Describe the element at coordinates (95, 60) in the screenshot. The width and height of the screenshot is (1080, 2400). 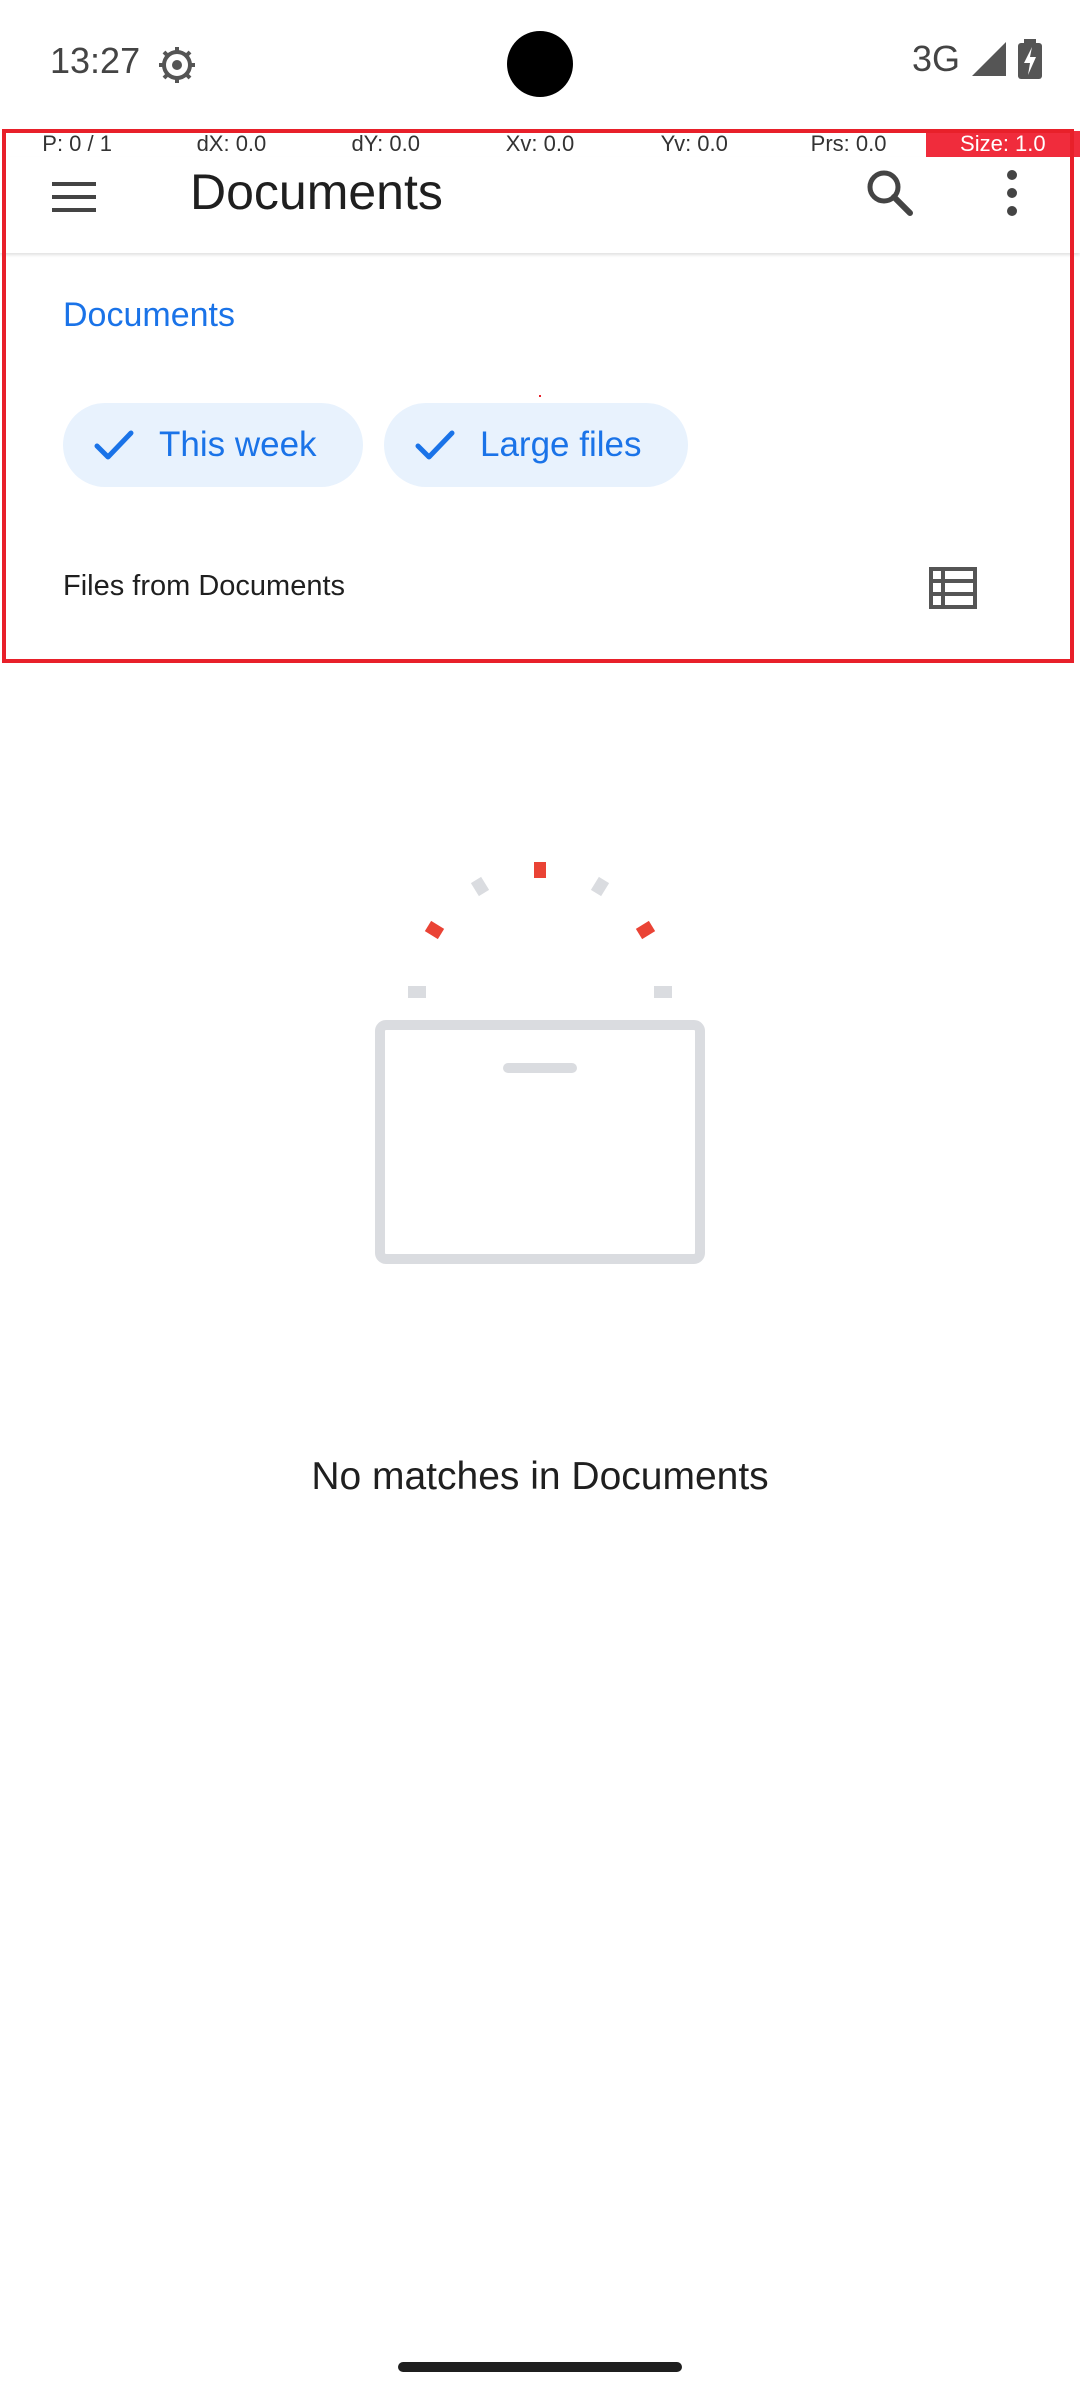
I see `status-time: 13:27` at that location.